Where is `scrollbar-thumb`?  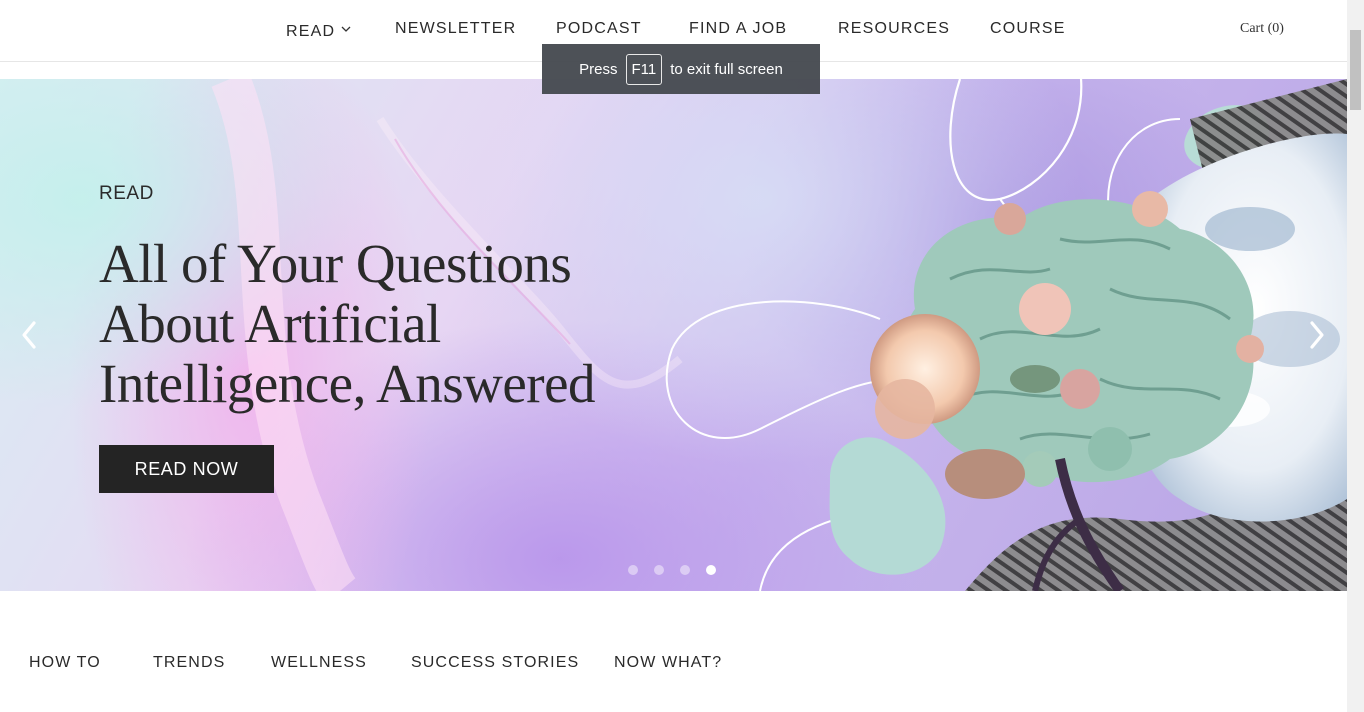
scrollbar-thumb is located at coordinates (1355, 70).